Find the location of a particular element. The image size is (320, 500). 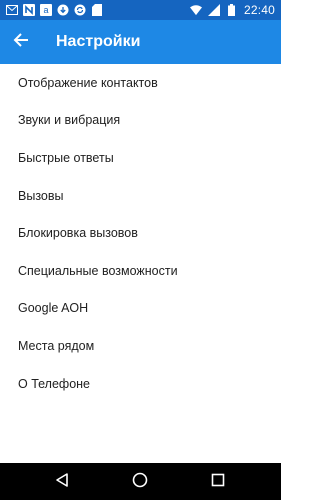

svg-text: a is located at coordinates (45, 10).